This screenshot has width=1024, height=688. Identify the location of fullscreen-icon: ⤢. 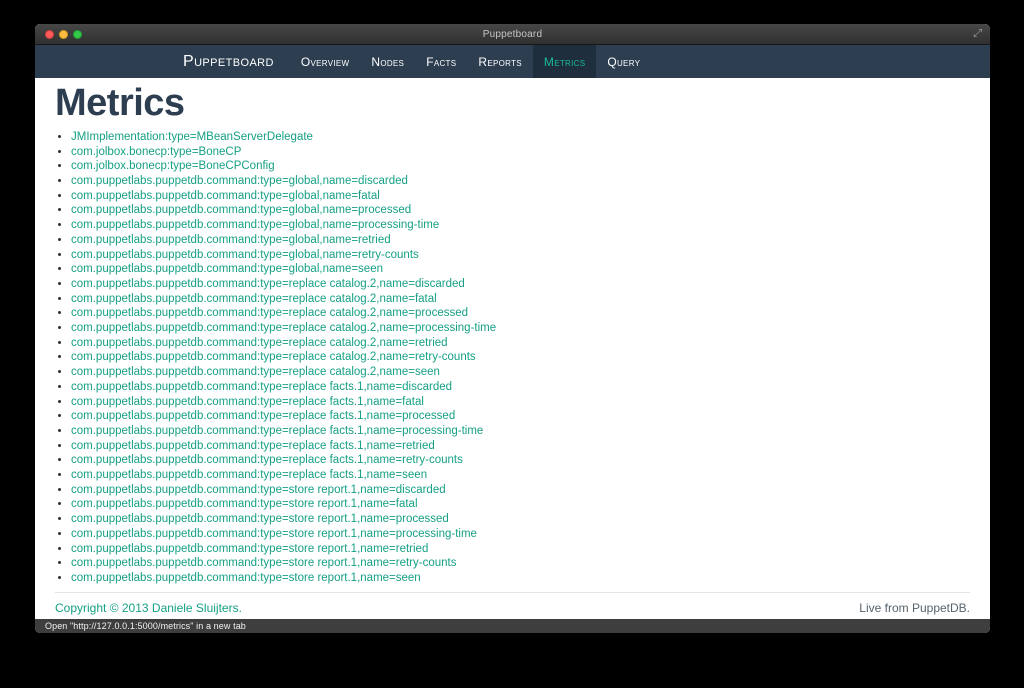
(977, 34).